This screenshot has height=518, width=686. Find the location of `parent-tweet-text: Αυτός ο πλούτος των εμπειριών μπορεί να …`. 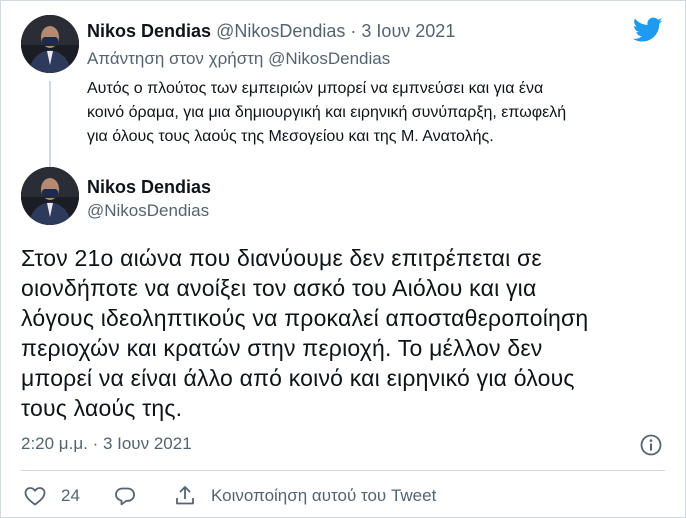

parent-tweet-text: Αυτός ο πλούτος των εμπειριών μπορεί να … is located at coordinates (377, 113).